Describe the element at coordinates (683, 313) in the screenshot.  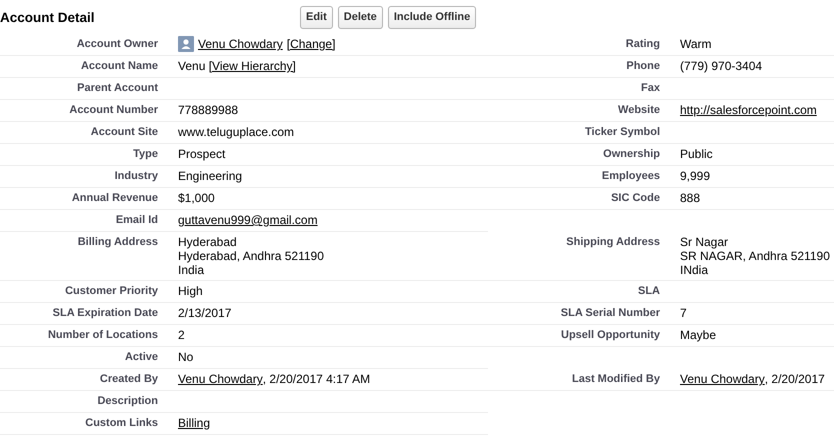
I see `field-value: 7` at that location.